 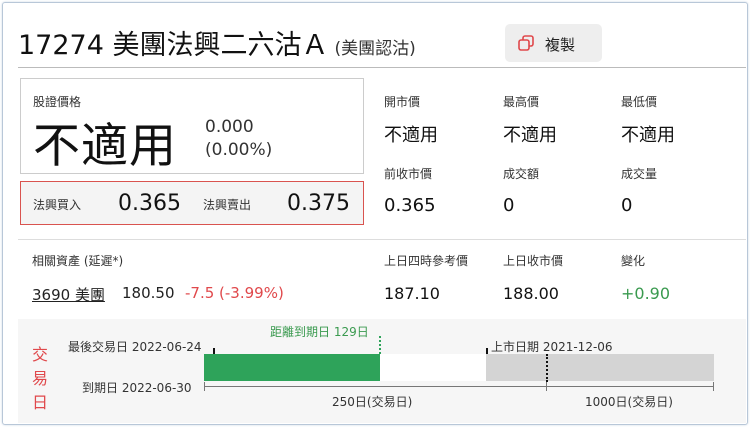 What do you see at coordinates (433, 367) in the screenshot?
I see `remaining-bar` at bounding box center [433, 367].